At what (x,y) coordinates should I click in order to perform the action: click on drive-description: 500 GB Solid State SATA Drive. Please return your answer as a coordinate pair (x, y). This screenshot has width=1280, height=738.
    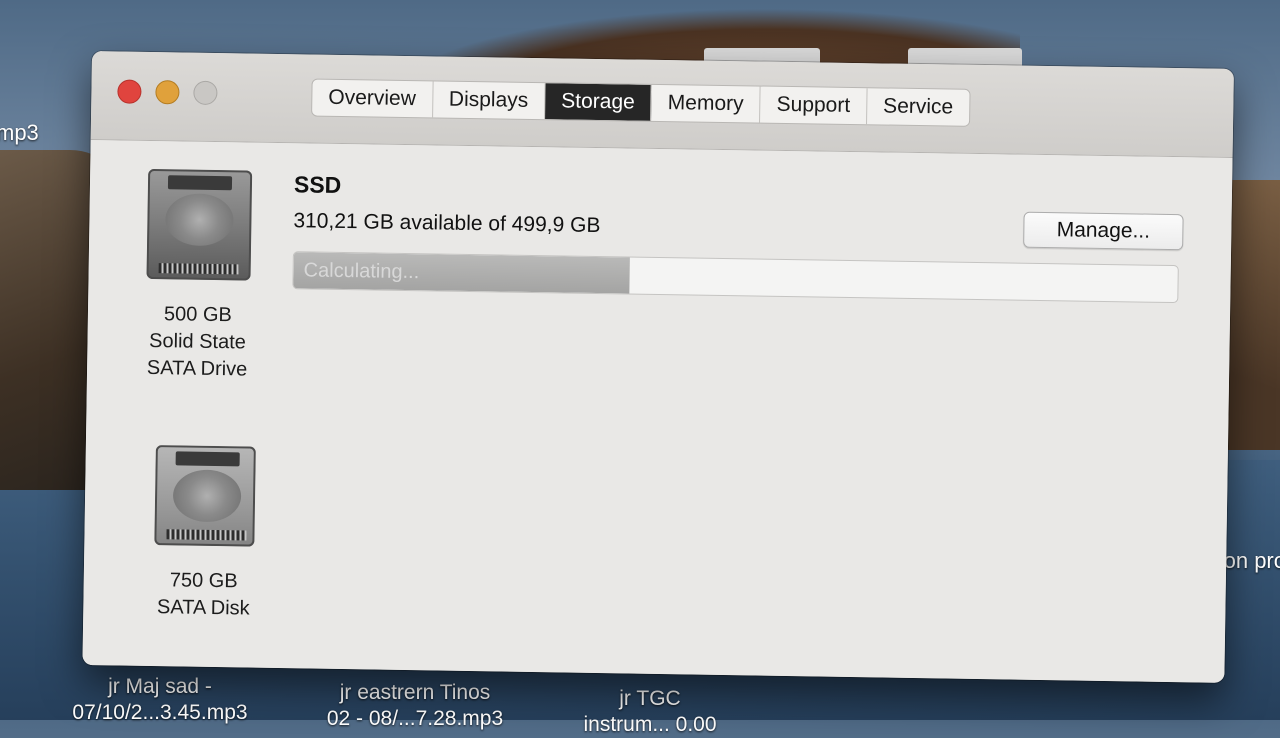
    Looking at the image, I should click on (197, 342).